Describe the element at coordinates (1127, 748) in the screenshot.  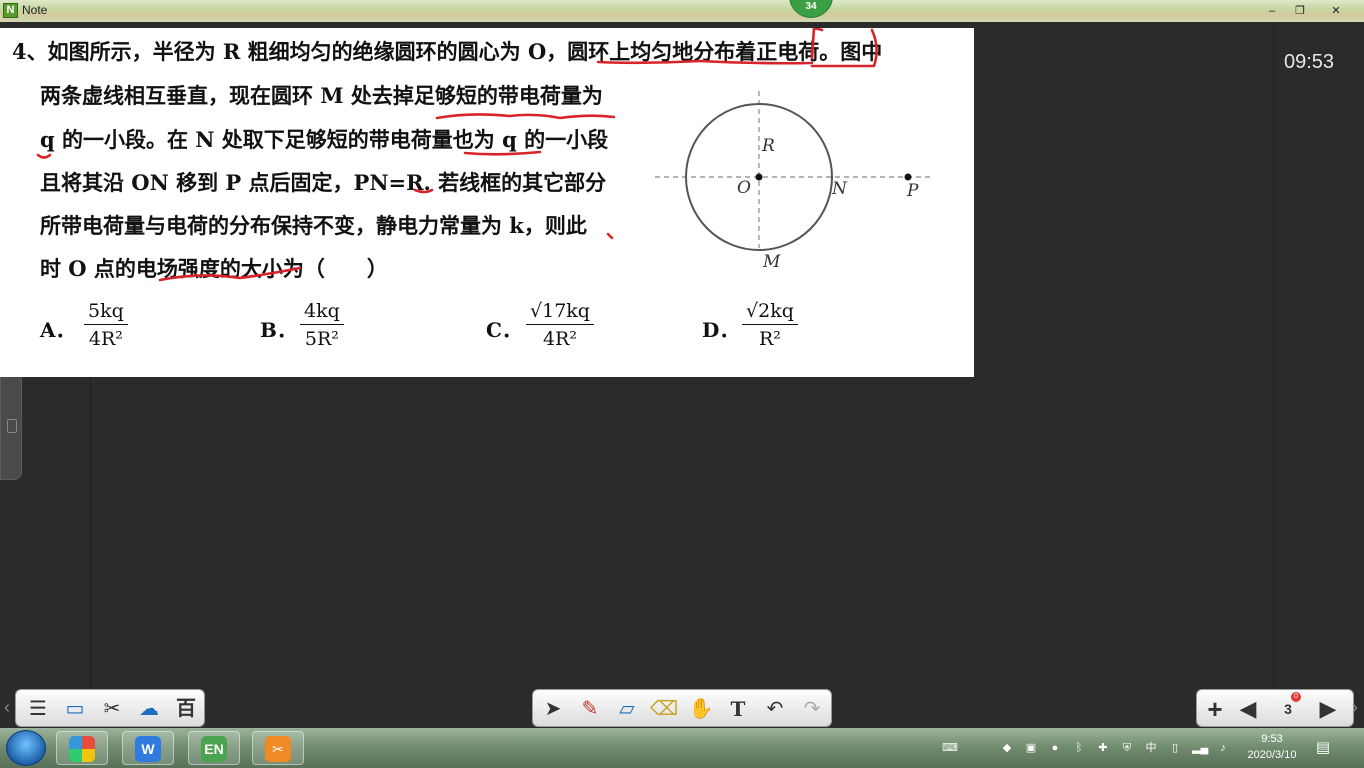
I see `shield-icon: ⛨` at that location.